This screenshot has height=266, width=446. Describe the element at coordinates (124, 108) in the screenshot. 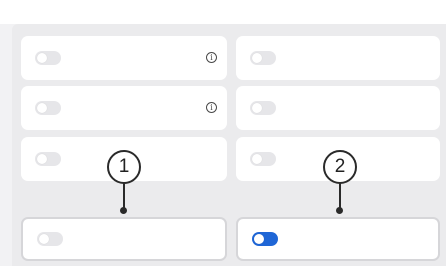

I see `setting-card-3: i` at that location.